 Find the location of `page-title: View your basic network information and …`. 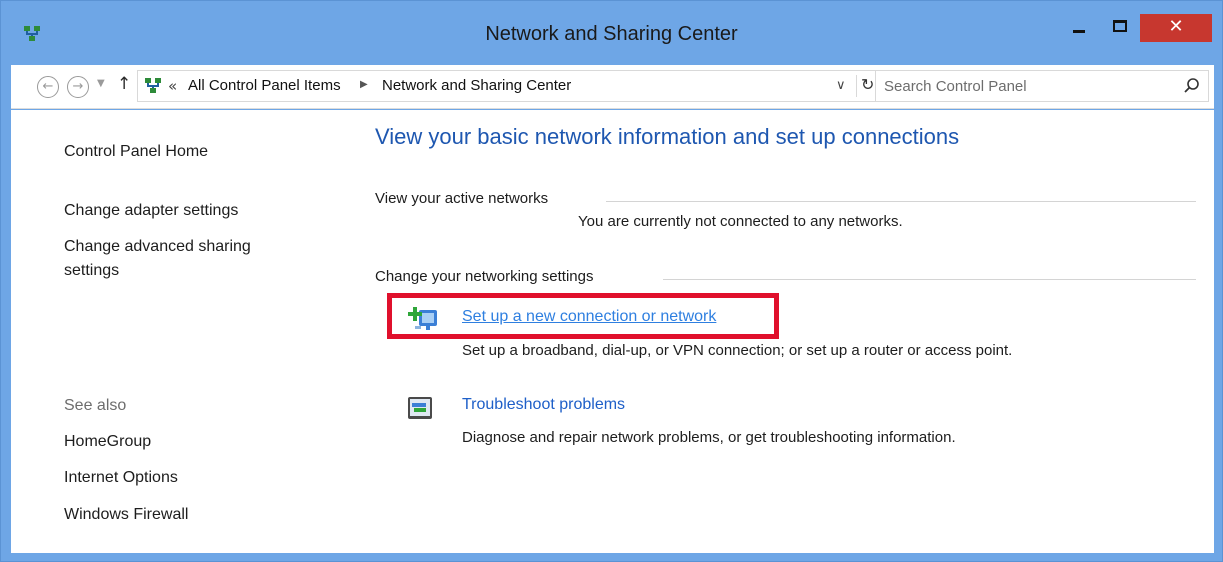

page-title: View your basic network information and … is located at coordinates (667, 136).